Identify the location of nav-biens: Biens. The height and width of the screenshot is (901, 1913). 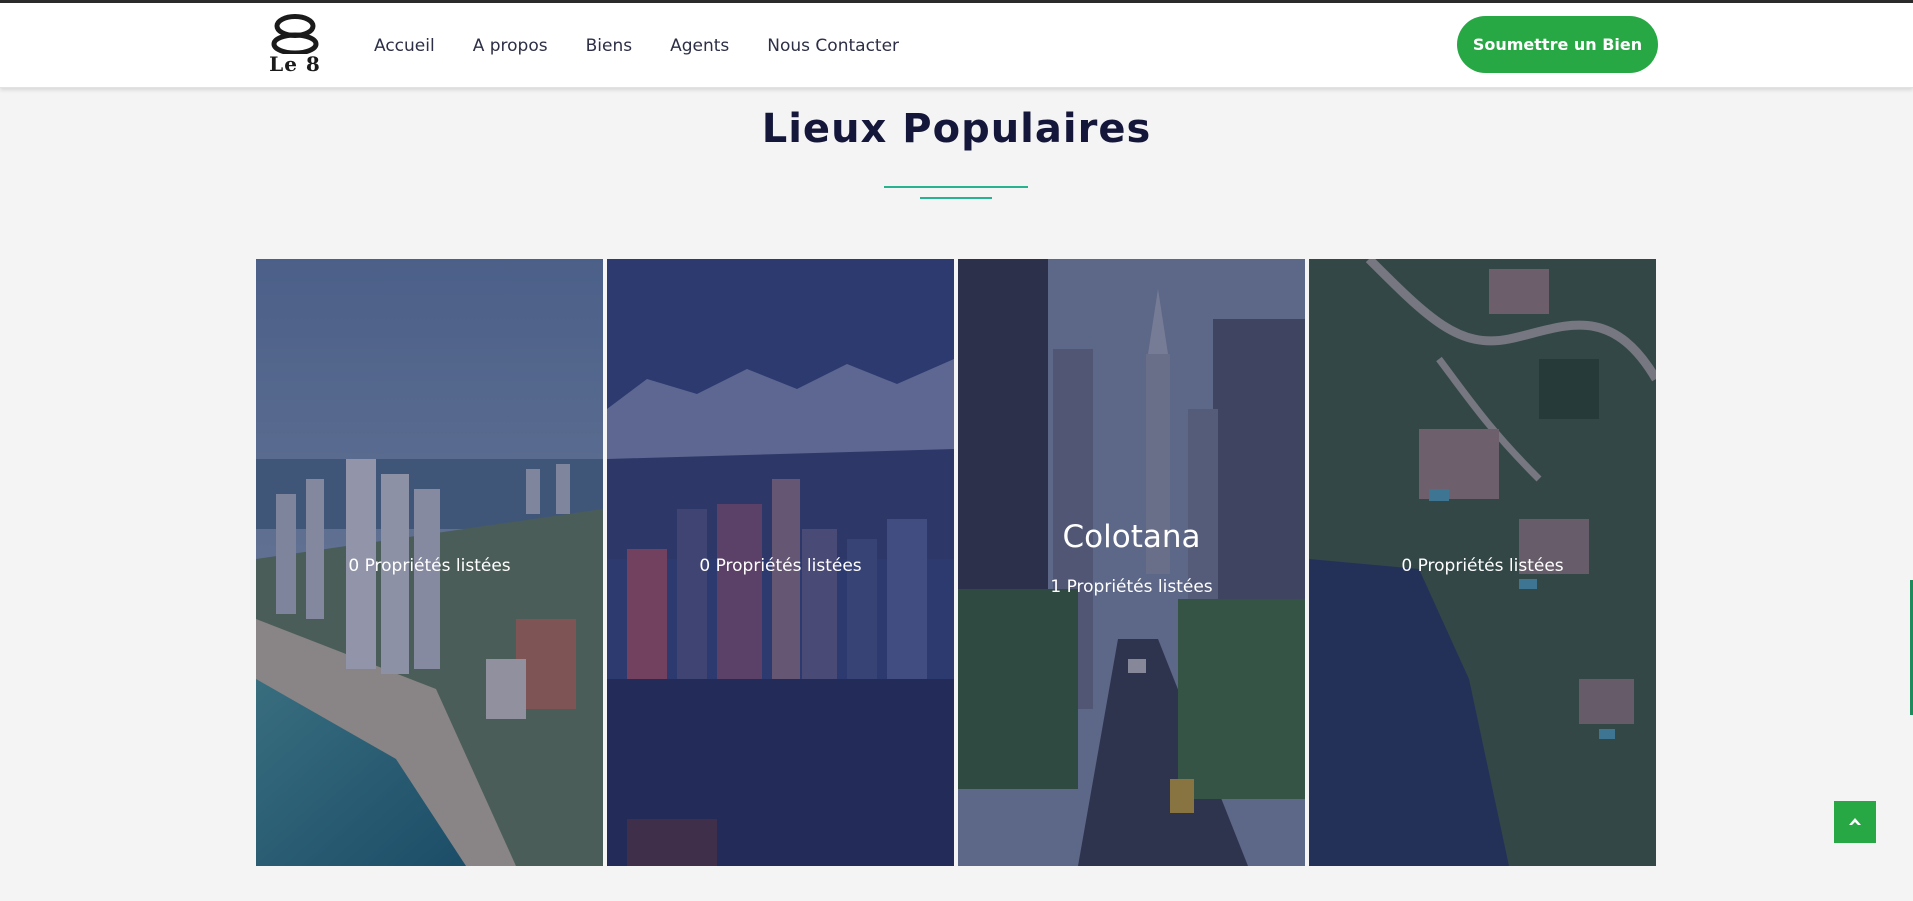
(609, 46).